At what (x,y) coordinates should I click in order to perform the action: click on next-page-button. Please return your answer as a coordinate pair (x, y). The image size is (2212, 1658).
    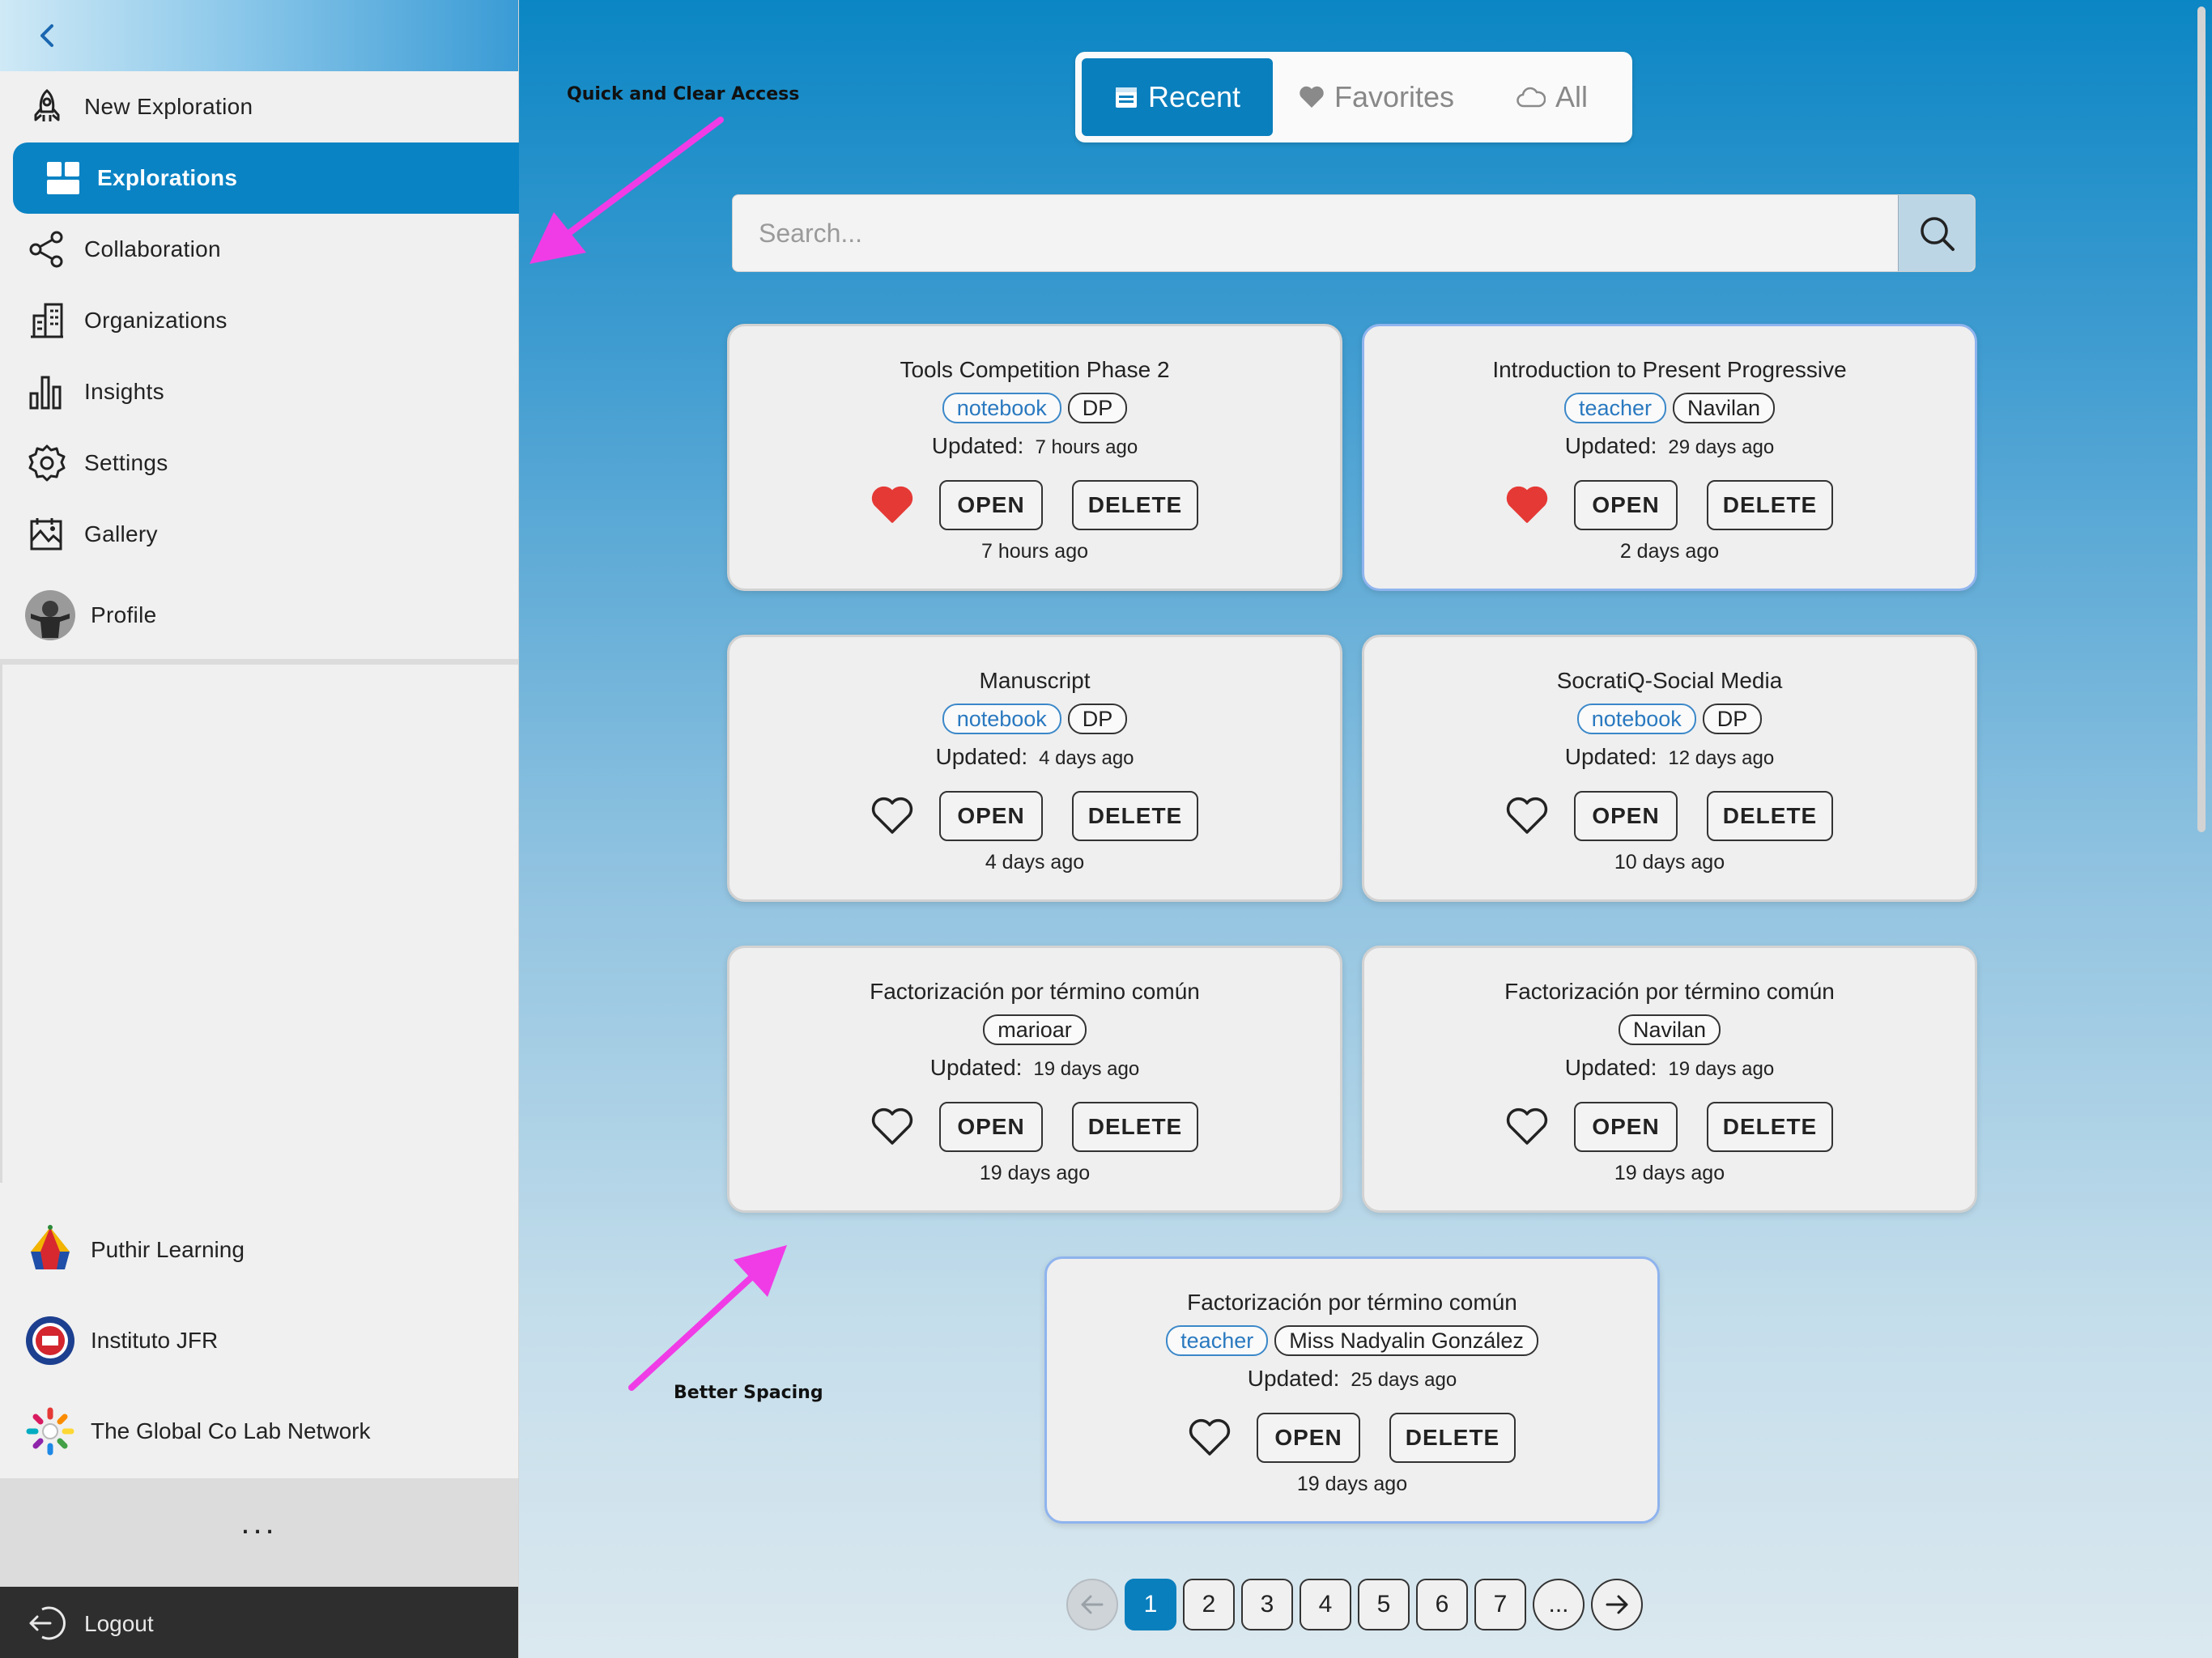
    Looking at the image, I should click on (1617, 1604).